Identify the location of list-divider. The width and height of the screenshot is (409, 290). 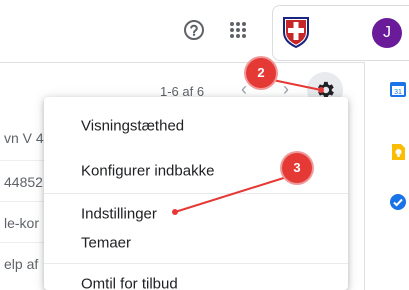
(182, 62).